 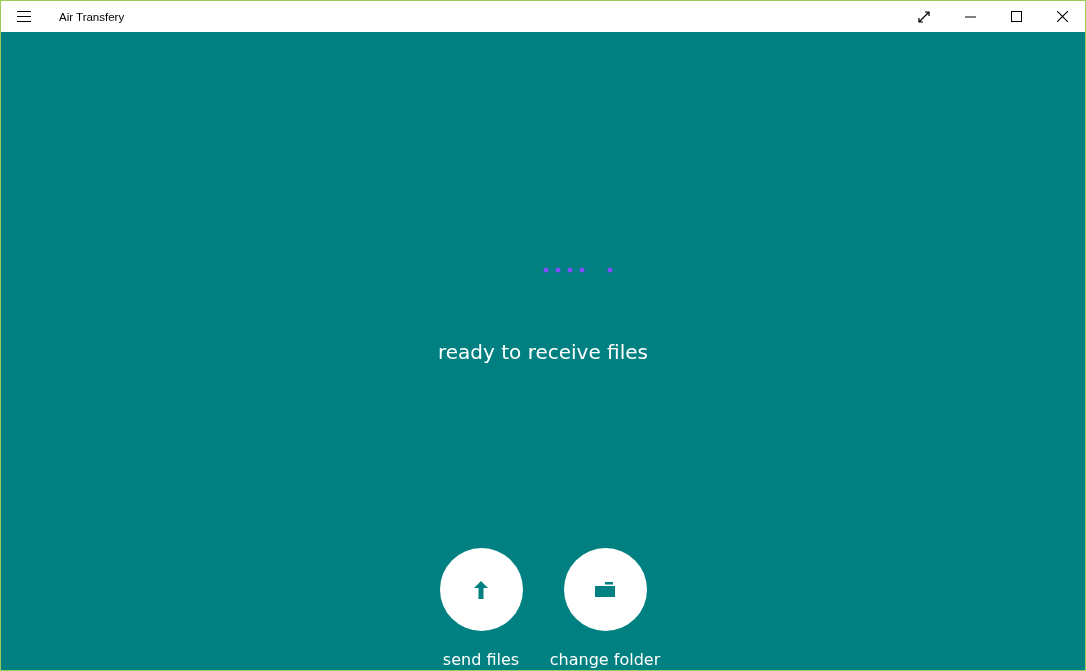 What do you see at coordinates (481, 660) in the screenshot?
I see `action-label: send files` at bounding box center [481, 660].